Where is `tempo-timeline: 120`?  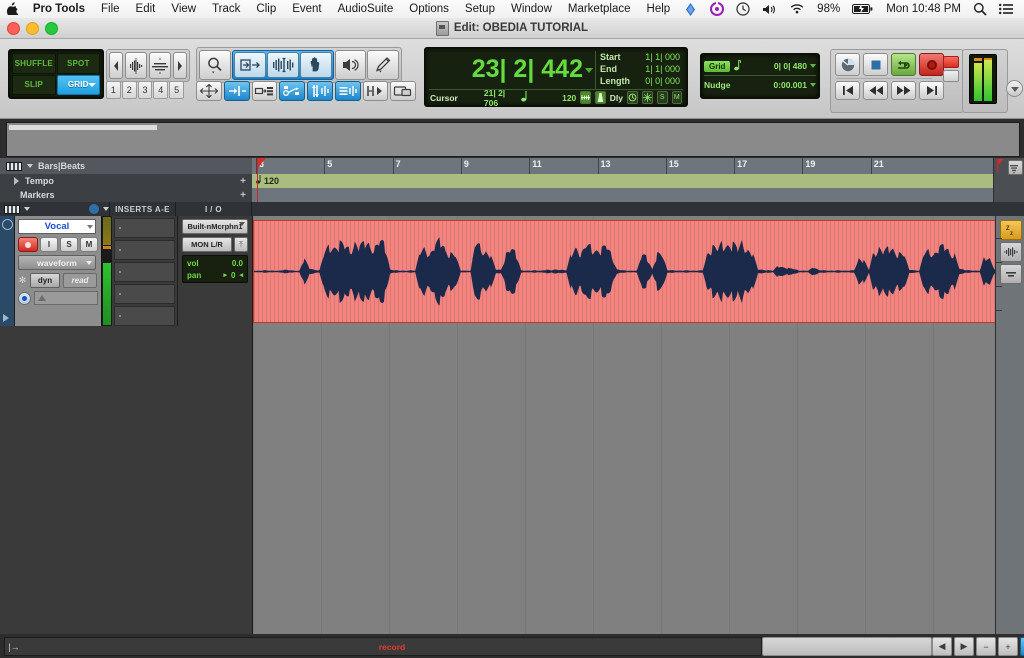
tempo-timeline: 120 is located at coordinates (638, 181).